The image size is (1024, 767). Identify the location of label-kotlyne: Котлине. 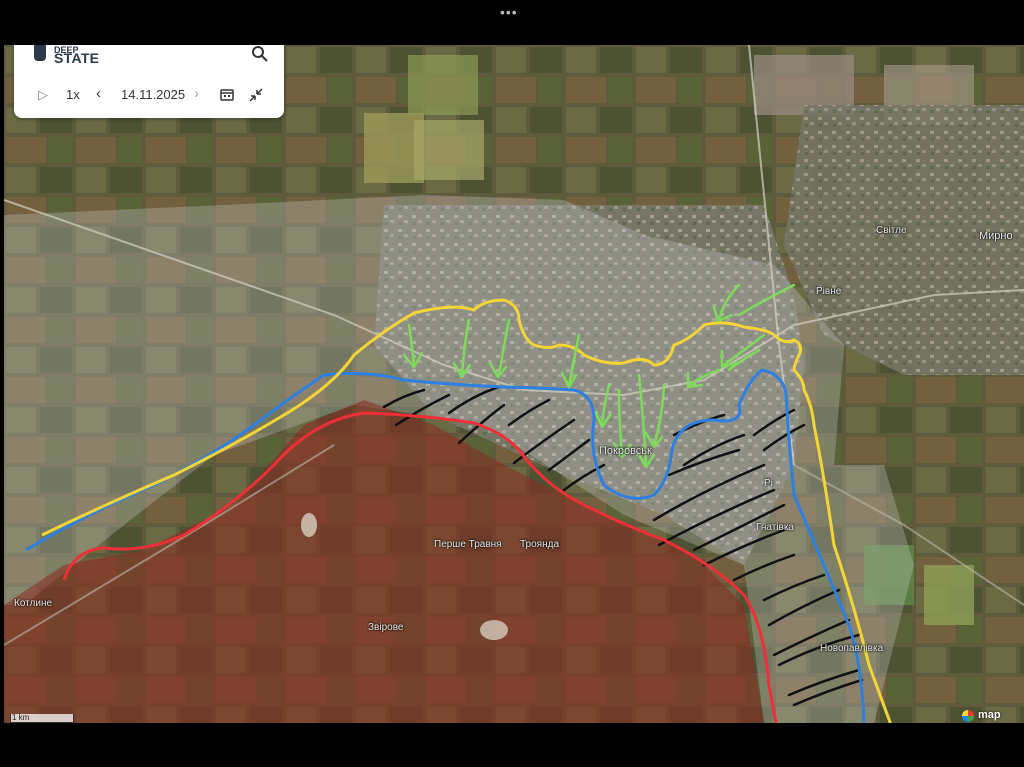
(33, 603).